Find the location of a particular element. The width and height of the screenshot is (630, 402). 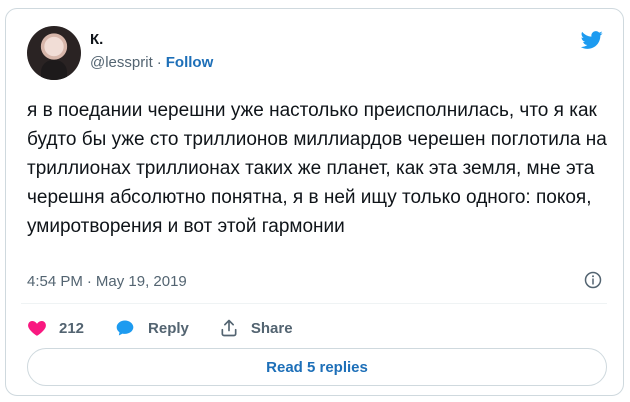

share-button: Share is located at coordinates (256, 328).